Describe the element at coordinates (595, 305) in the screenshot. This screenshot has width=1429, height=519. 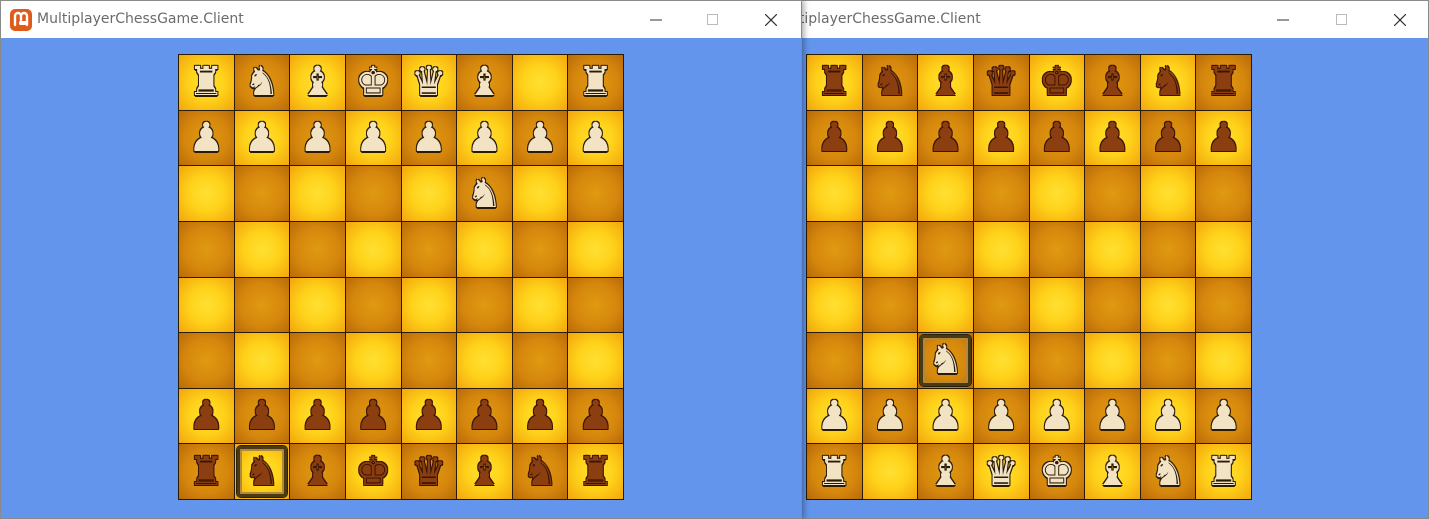
I see `square-h4` at that location.